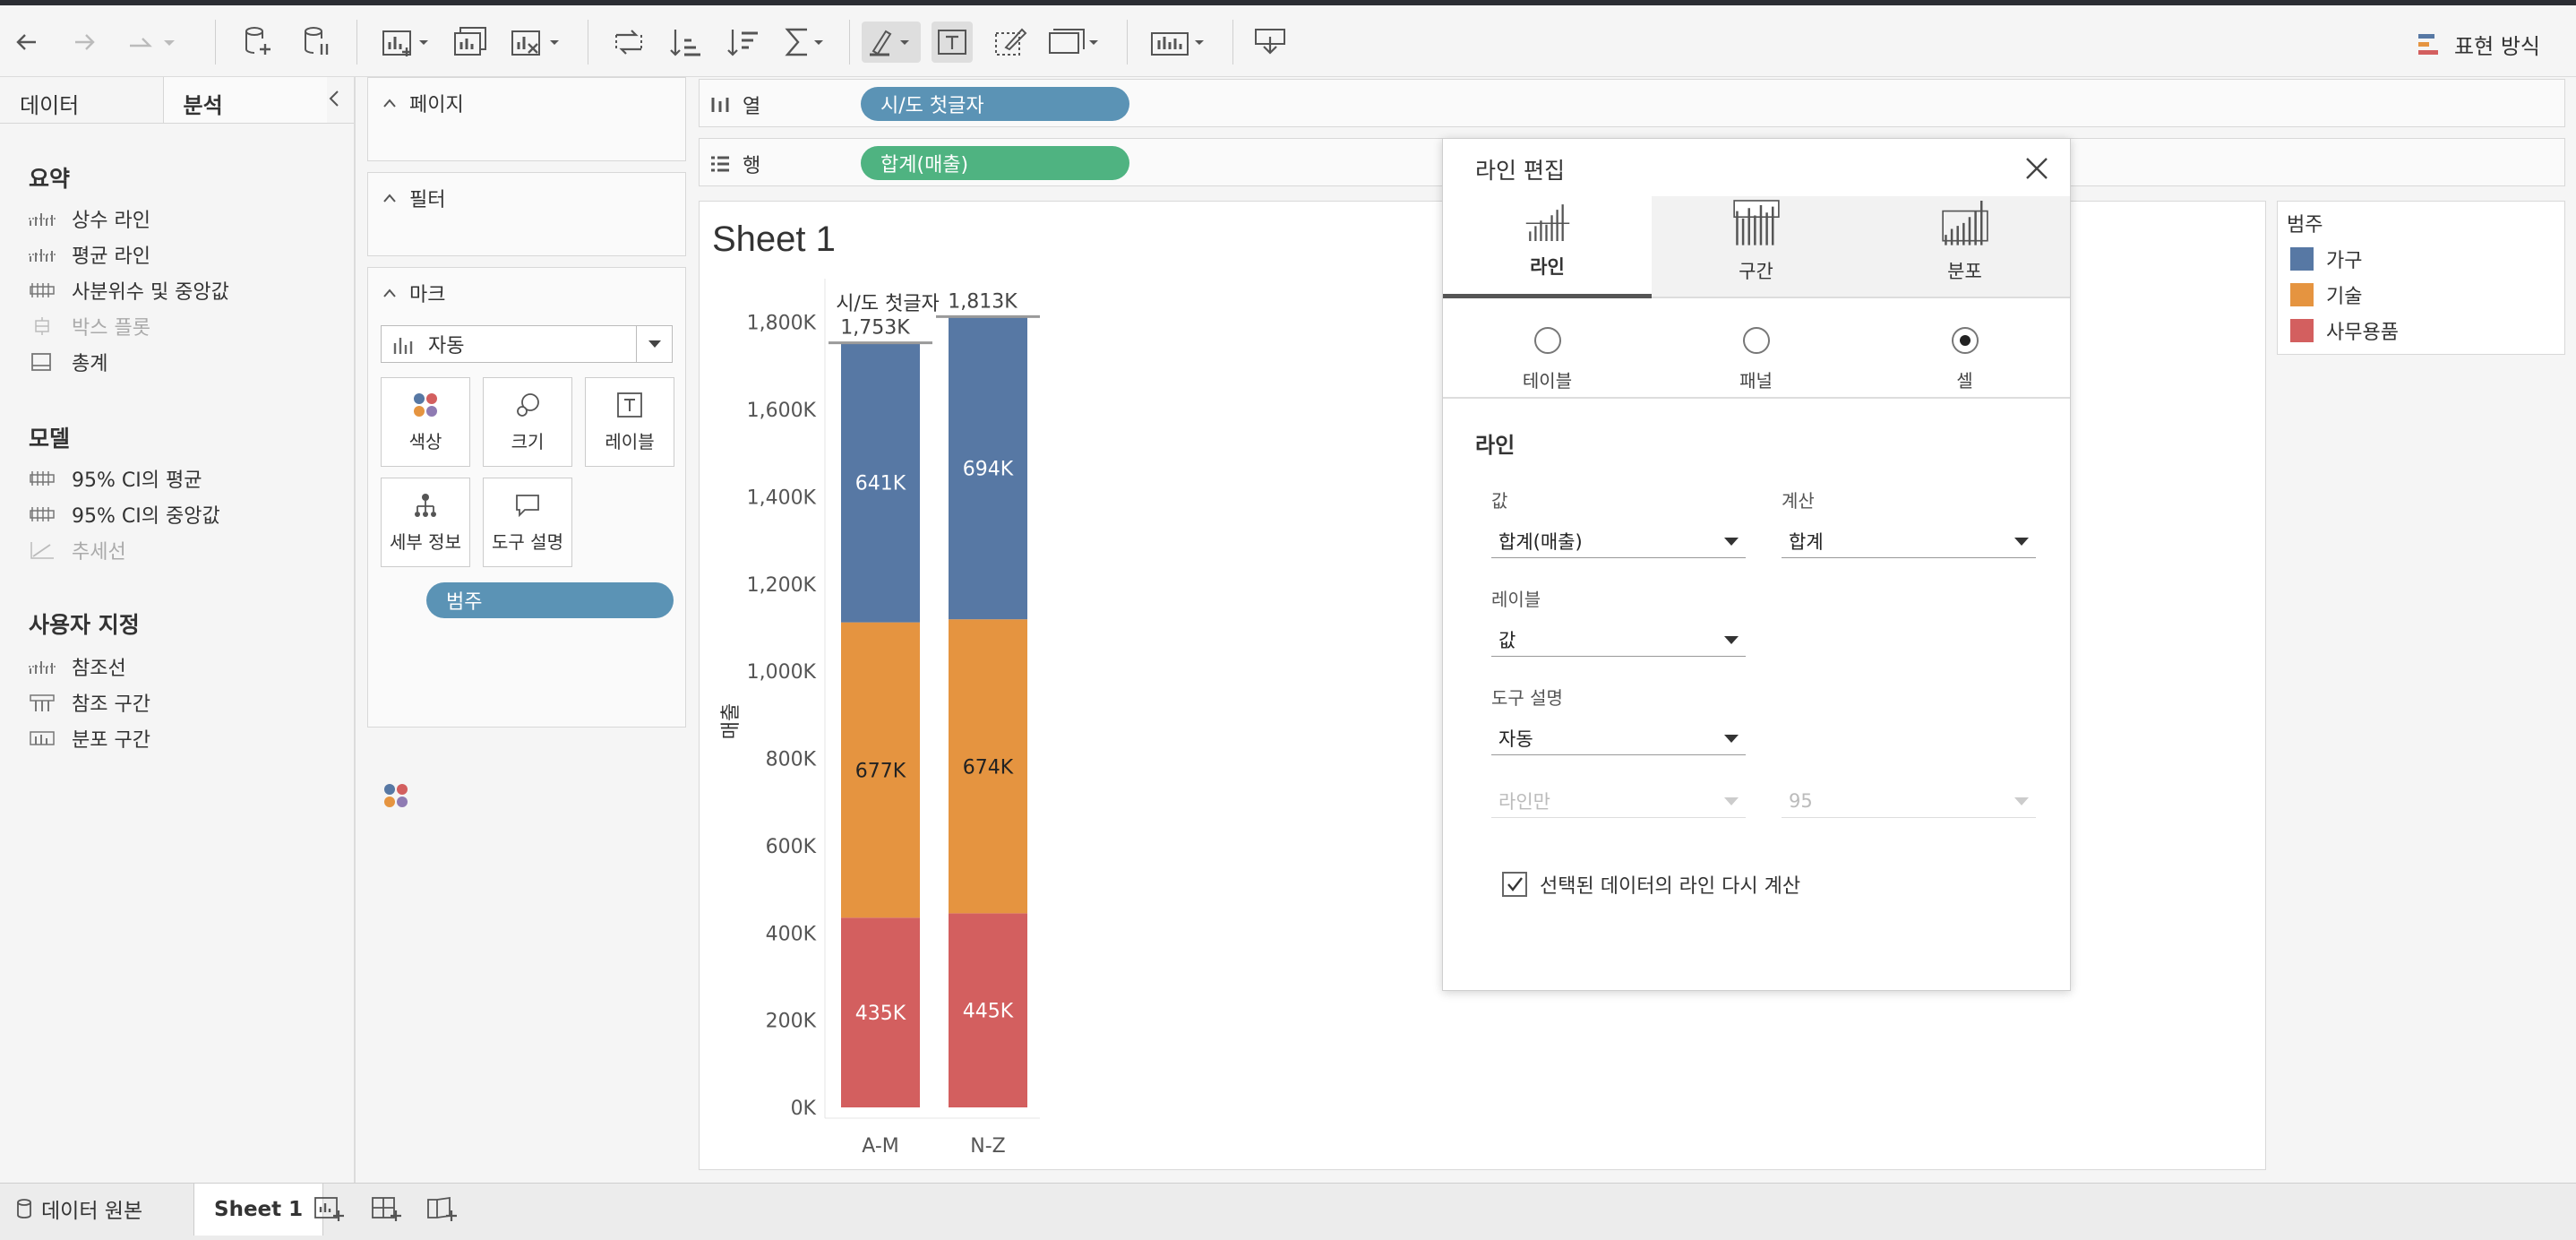 The image size is (2576, 1240). Describe the element at coordinates (27, 43) in the screenshot. I see `back-icon` at that location.